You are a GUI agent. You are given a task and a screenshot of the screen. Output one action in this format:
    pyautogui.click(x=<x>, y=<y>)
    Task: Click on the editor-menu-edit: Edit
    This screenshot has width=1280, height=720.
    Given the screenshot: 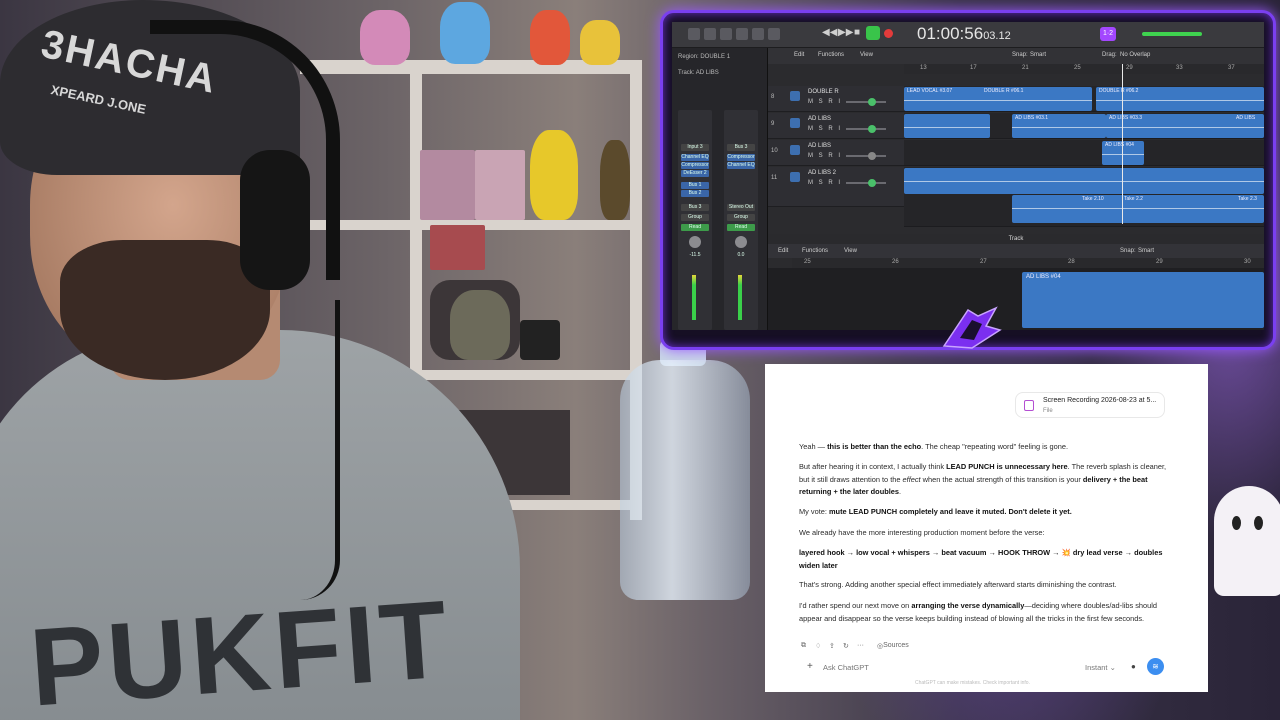 What is the action you would take?
    pyautogui.click(x=783, y=251)
    